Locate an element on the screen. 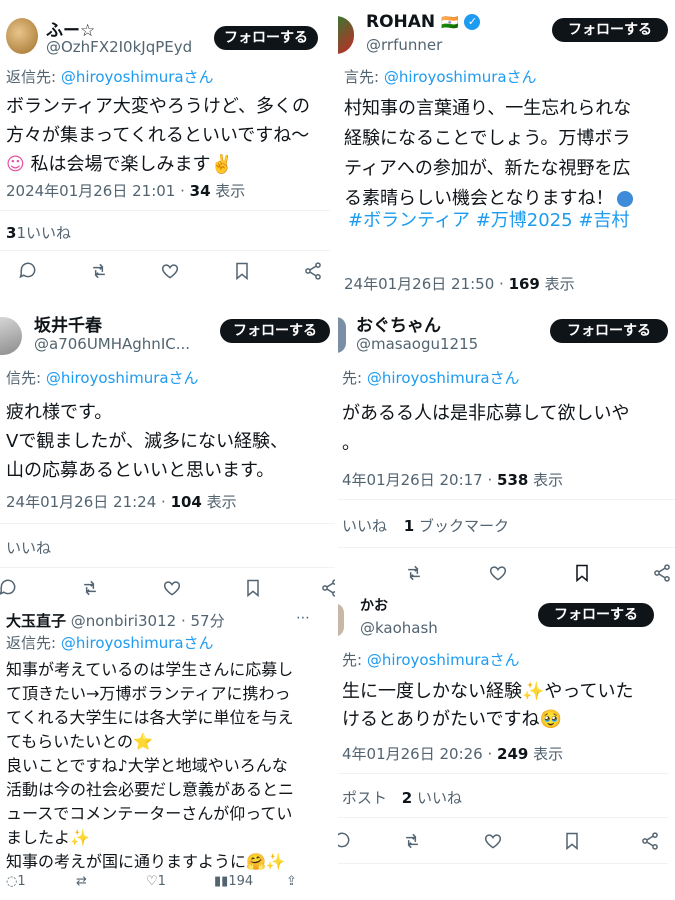  like-stat: 2 いいね is located at coordinates (432, 798).